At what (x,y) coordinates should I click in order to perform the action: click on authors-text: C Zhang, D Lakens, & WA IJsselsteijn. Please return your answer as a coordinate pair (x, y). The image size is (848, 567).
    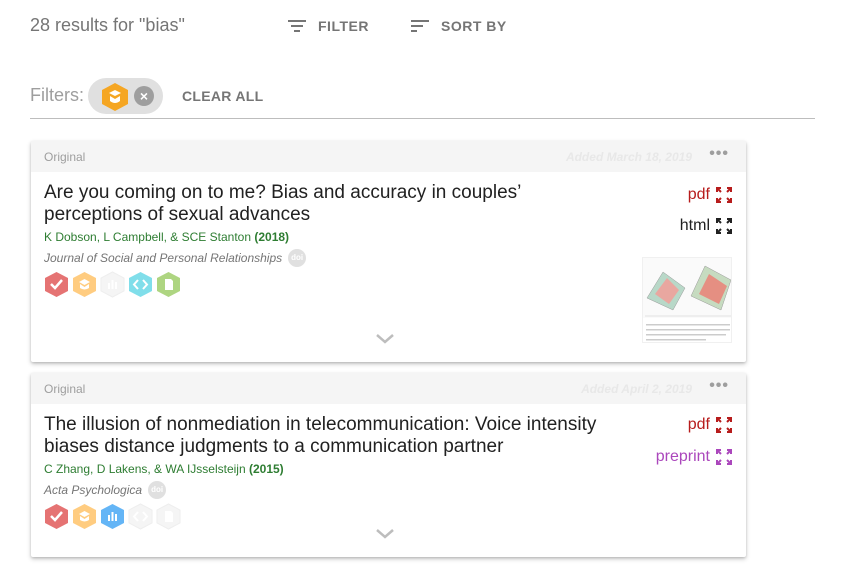
    Looking at the image, I should click on (145, 469).